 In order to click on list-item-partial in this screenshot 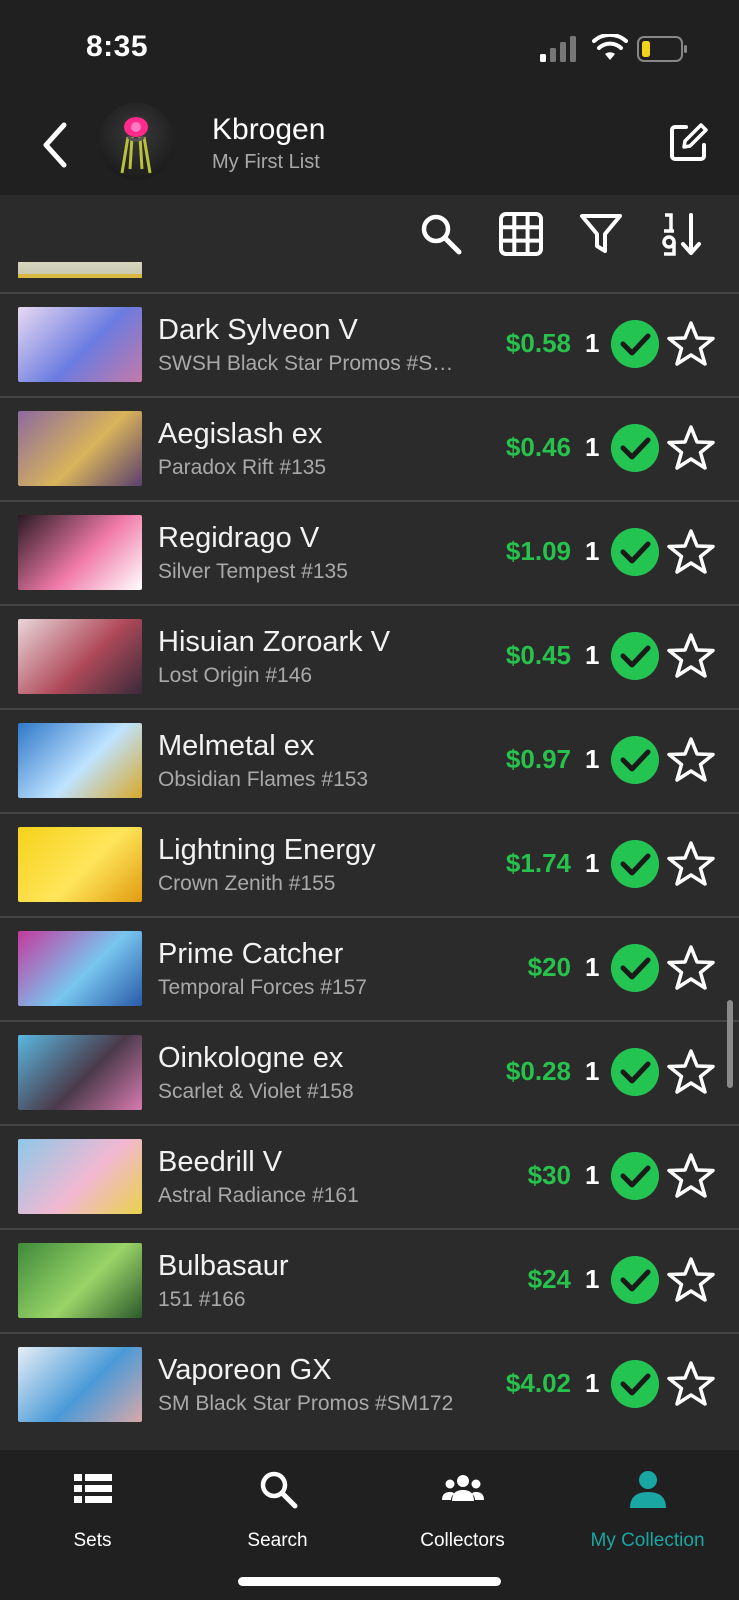, I will do `click(369, 275)`.